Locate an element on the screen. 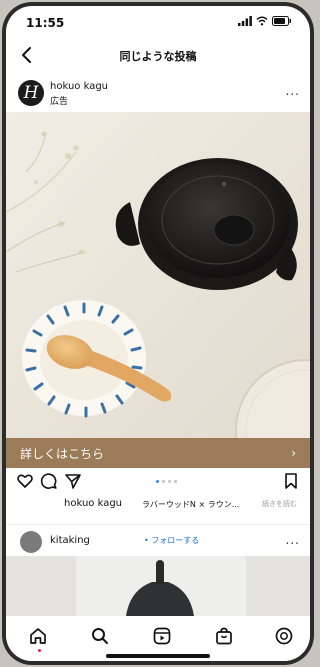 This screenshot has width=320, height=667. notification-dot is located at coordinates (39, 650).